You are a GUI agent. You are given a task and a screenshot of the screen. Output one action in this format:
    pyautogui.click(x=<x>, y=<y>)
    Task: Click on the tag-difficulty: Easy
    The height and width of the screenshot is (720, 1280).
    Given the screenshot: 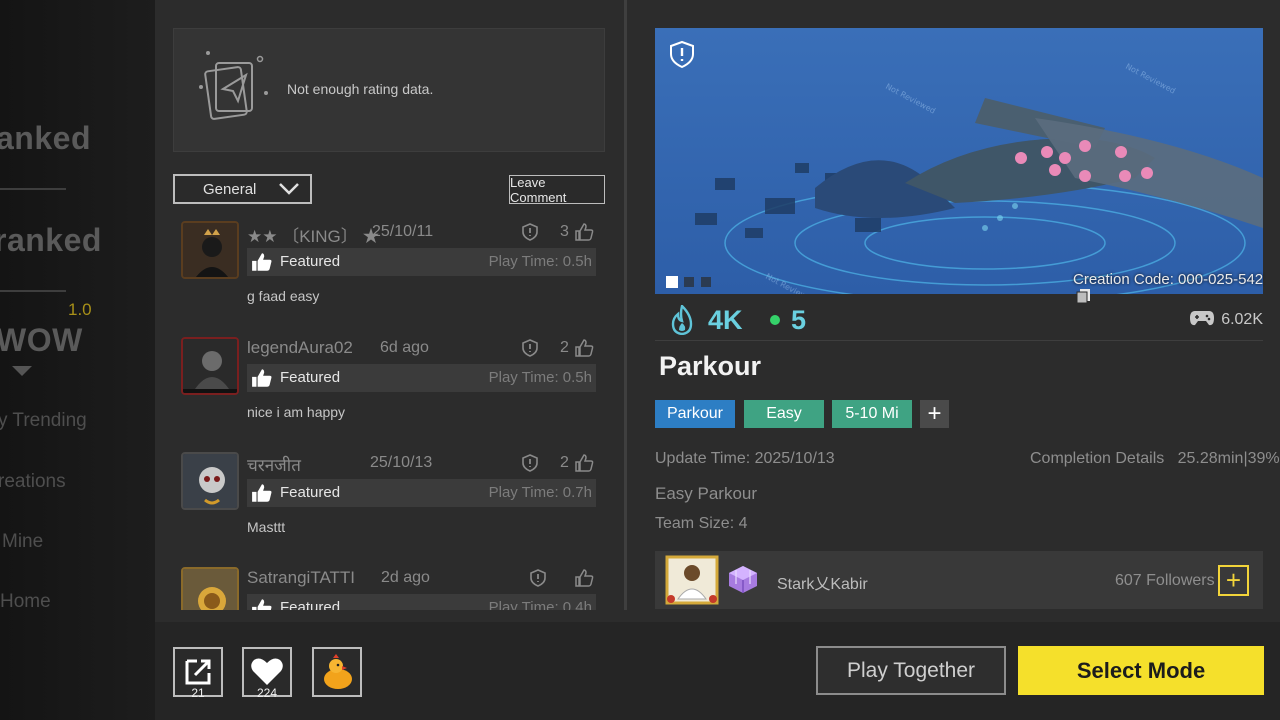 What is the action you would take?
    pyautogui.click(x=784, y=414)
    